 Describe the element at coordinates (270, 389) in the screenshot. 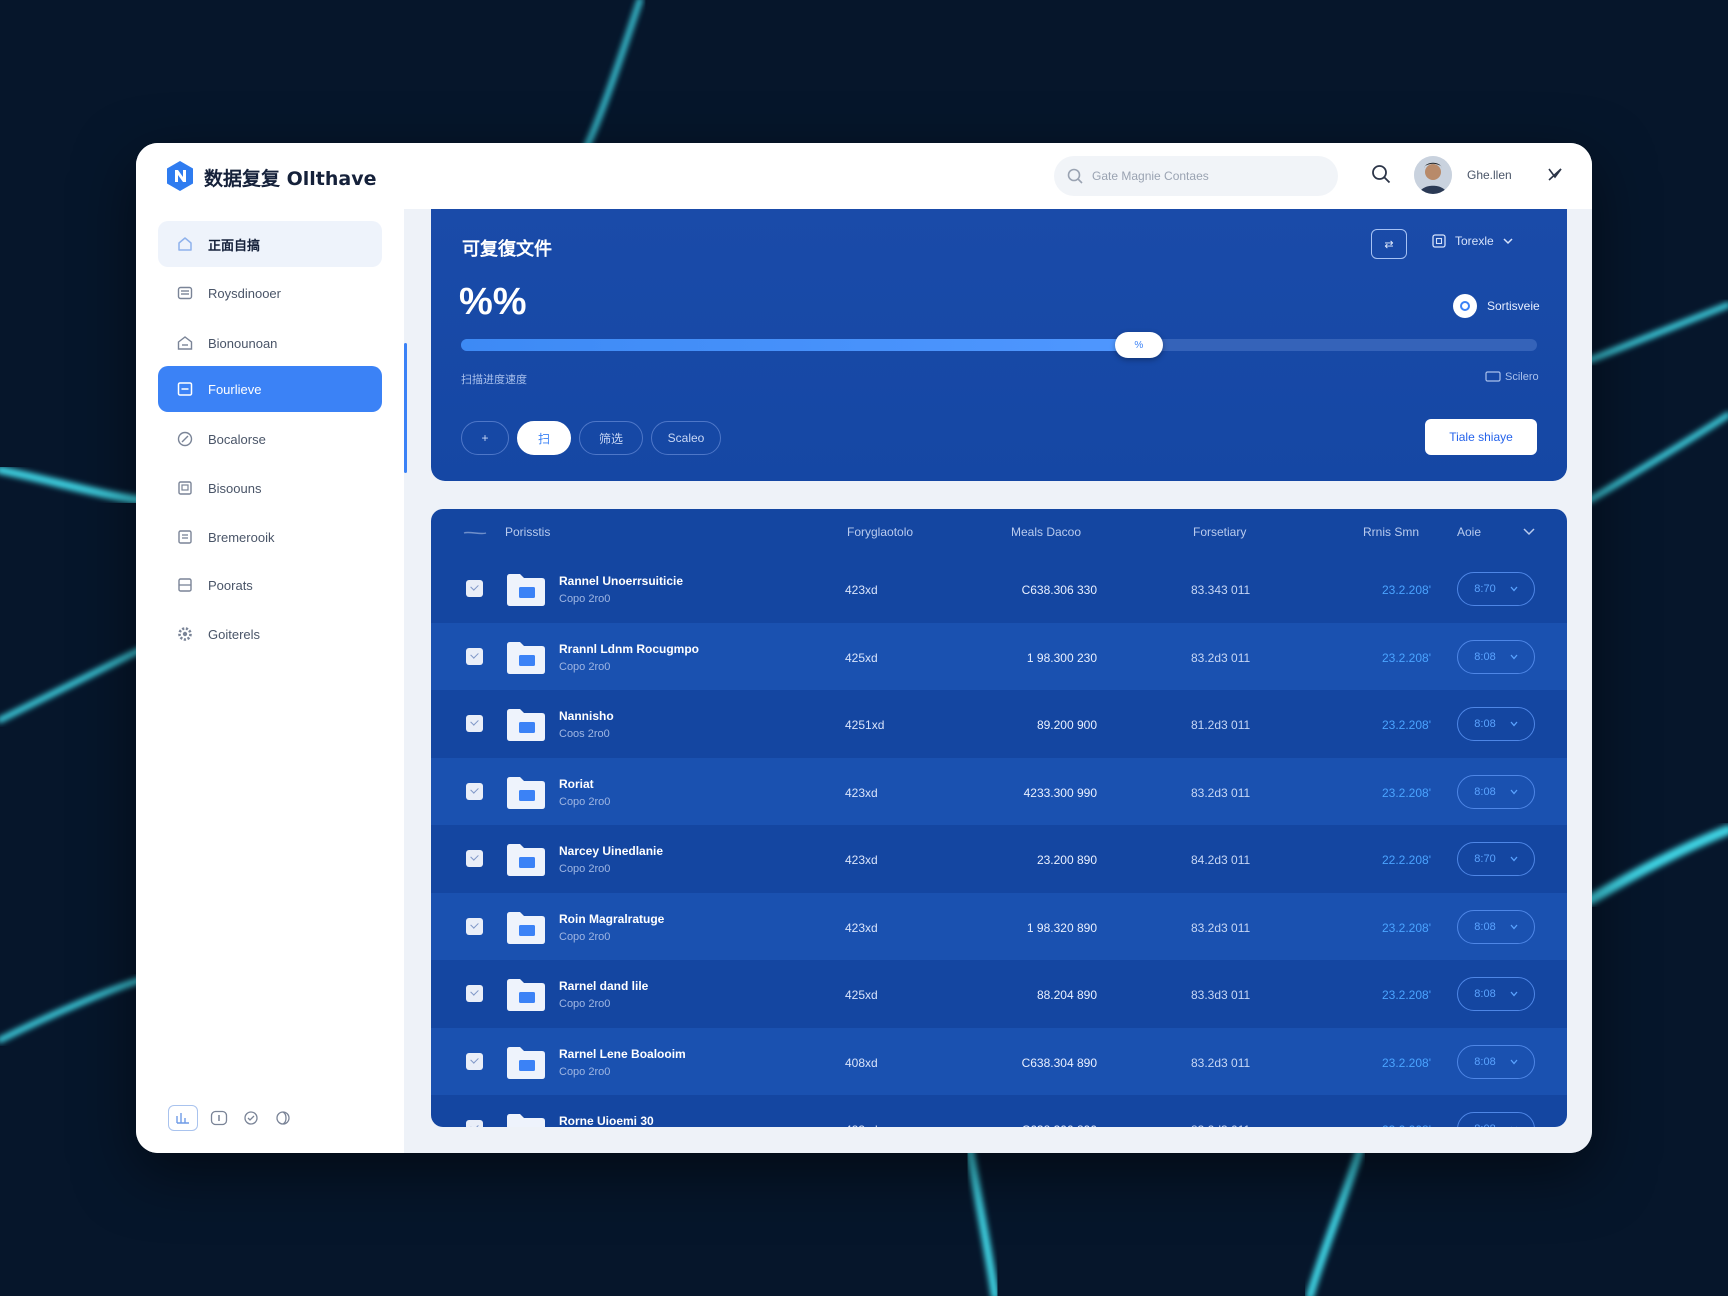

I see `sidebar-item-files: Fourlieve` at that location.